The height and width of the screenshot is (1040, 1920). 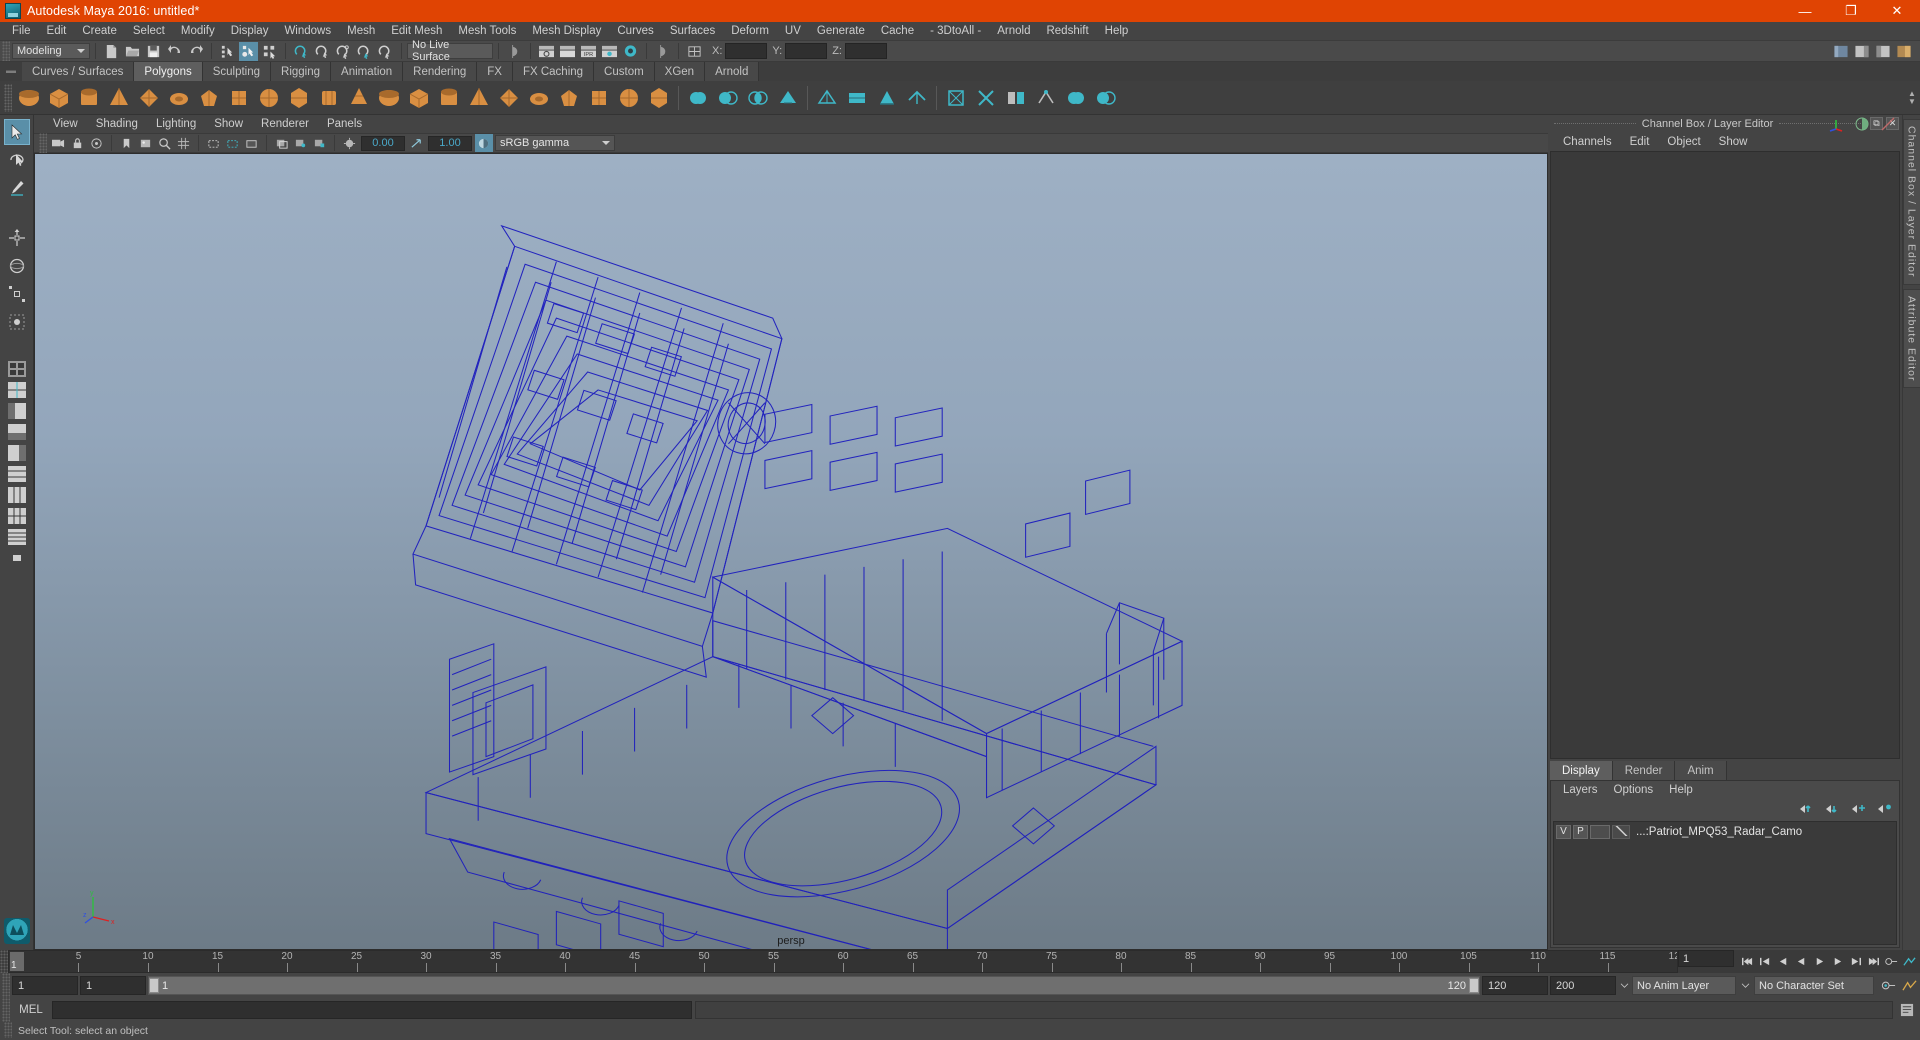 I want to click on layer-tab-anim: Anim, so click(x=1701, y=770).